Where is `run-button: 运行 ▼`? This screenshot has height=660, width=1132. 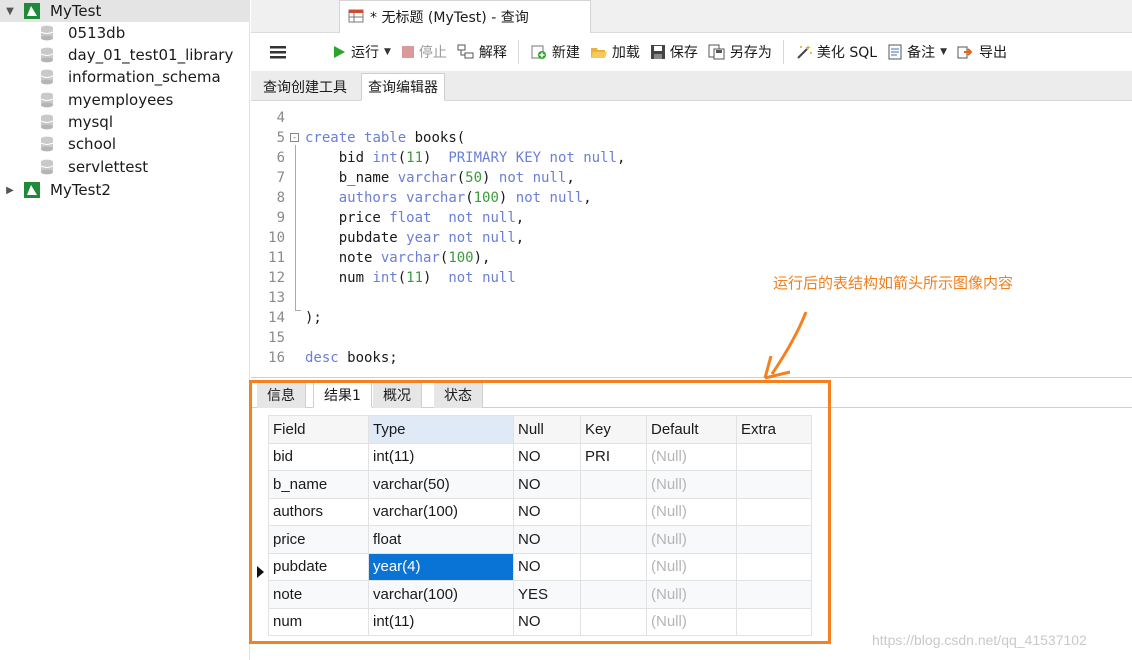
run-button: 运行 ▼ is located at coordinates (361, 52).